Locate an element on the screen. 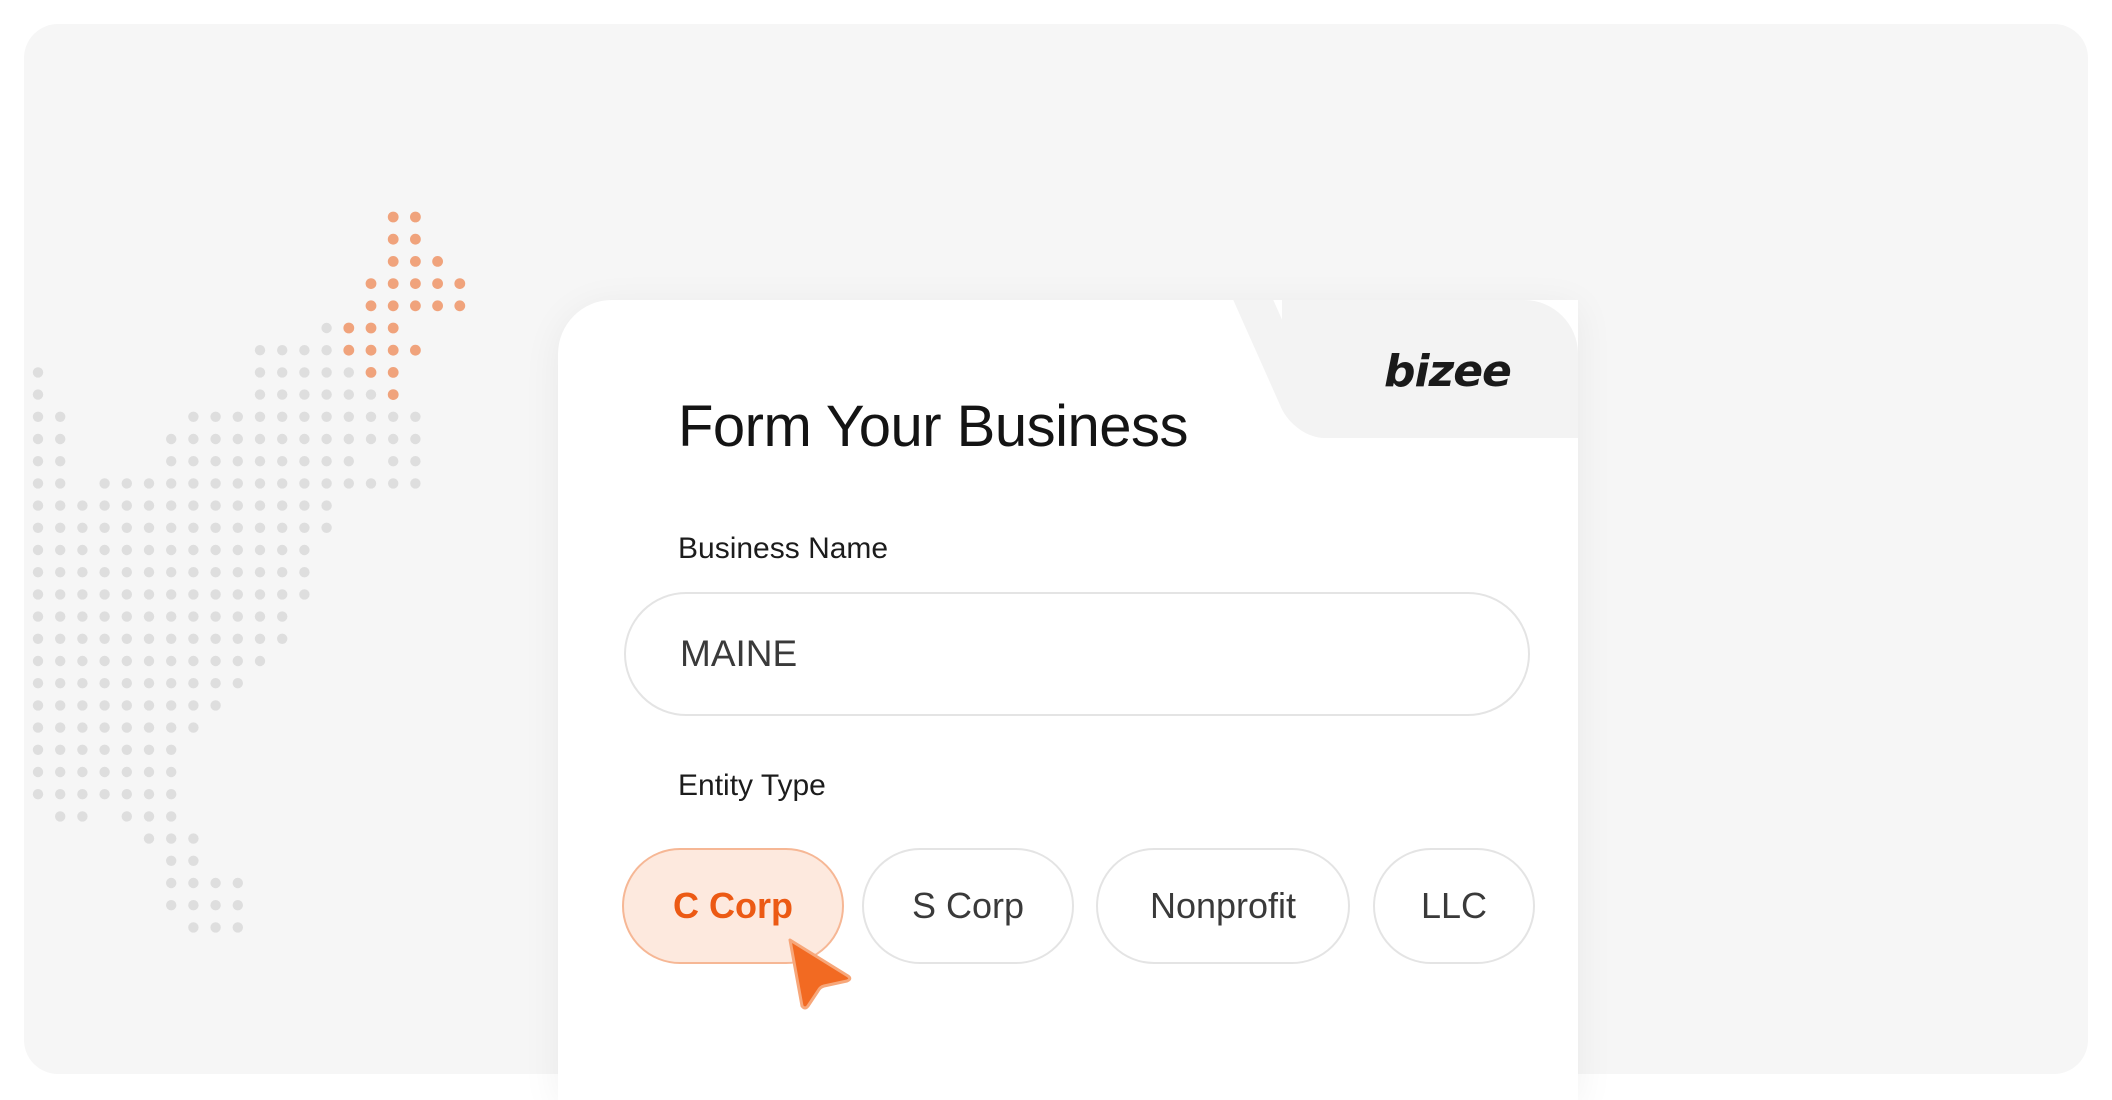 Image resolution: width=2112 pixels, height=1100 pixels. entity-type-nonprofit: Nonprofit is located at coordinates (1223, 906).